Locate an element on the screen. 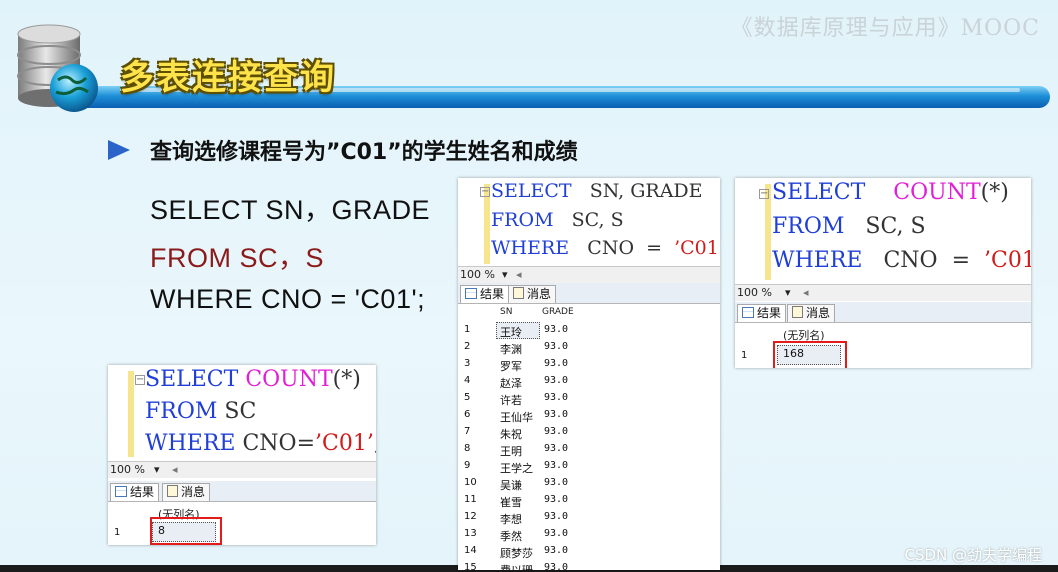  row-number: 9 is located at coordinates (467, 465).